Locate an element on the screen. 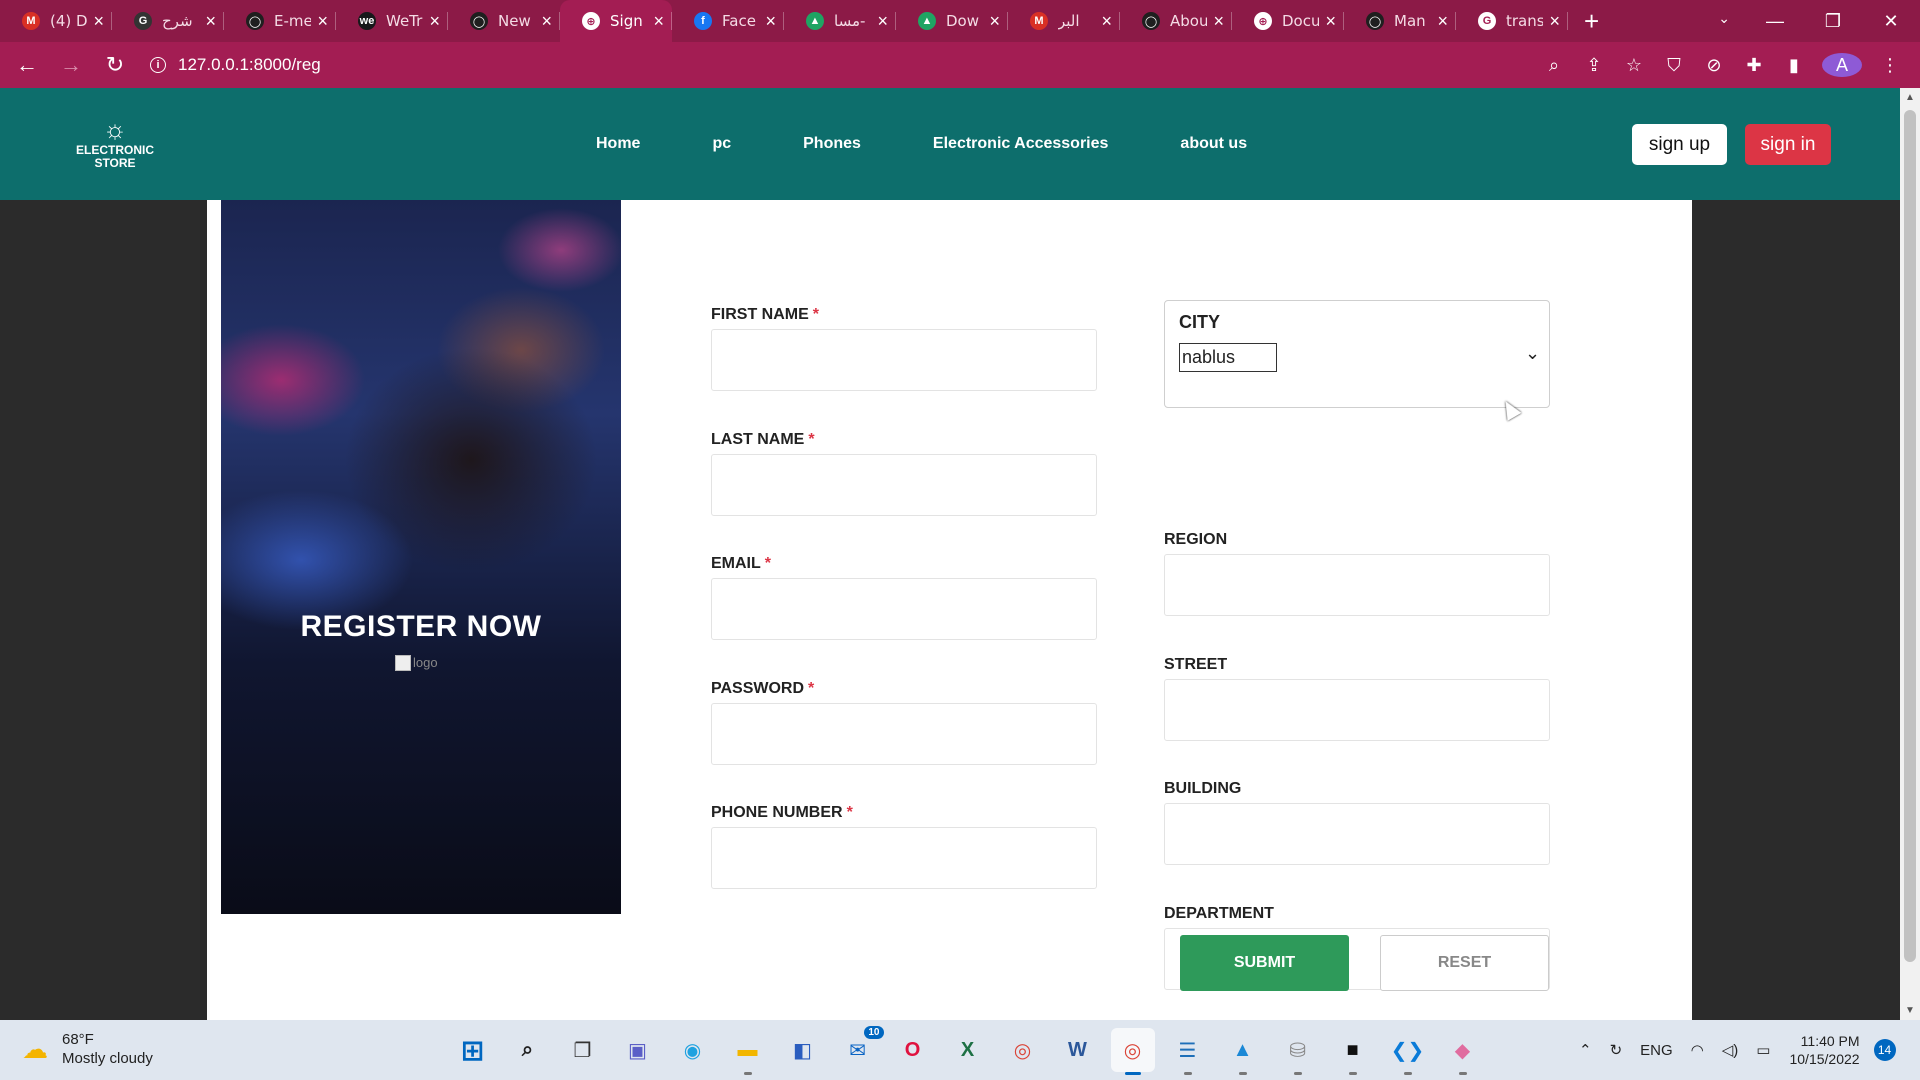  chevron-down-icon: ⌄ is located at coordinates (1532, 353).